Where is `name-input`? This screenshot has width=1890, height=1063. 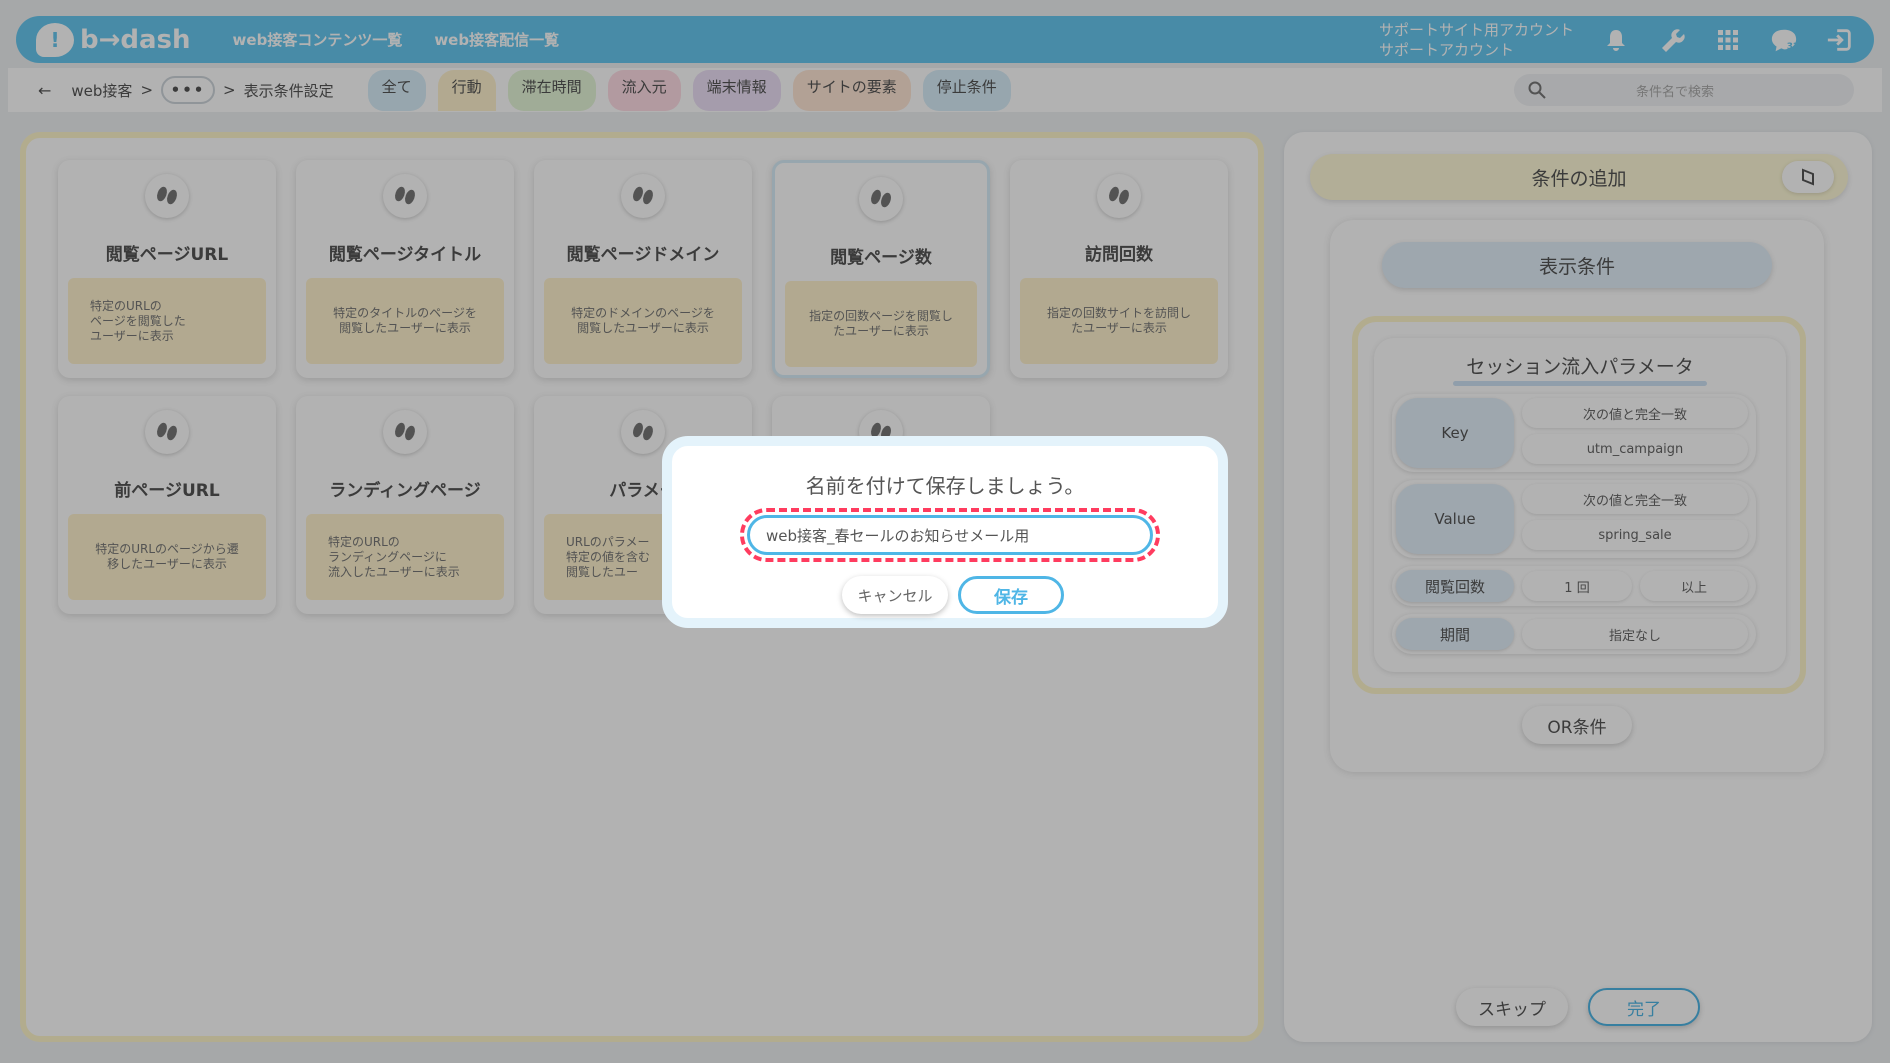 name-input is located at coordinates (950, 535).